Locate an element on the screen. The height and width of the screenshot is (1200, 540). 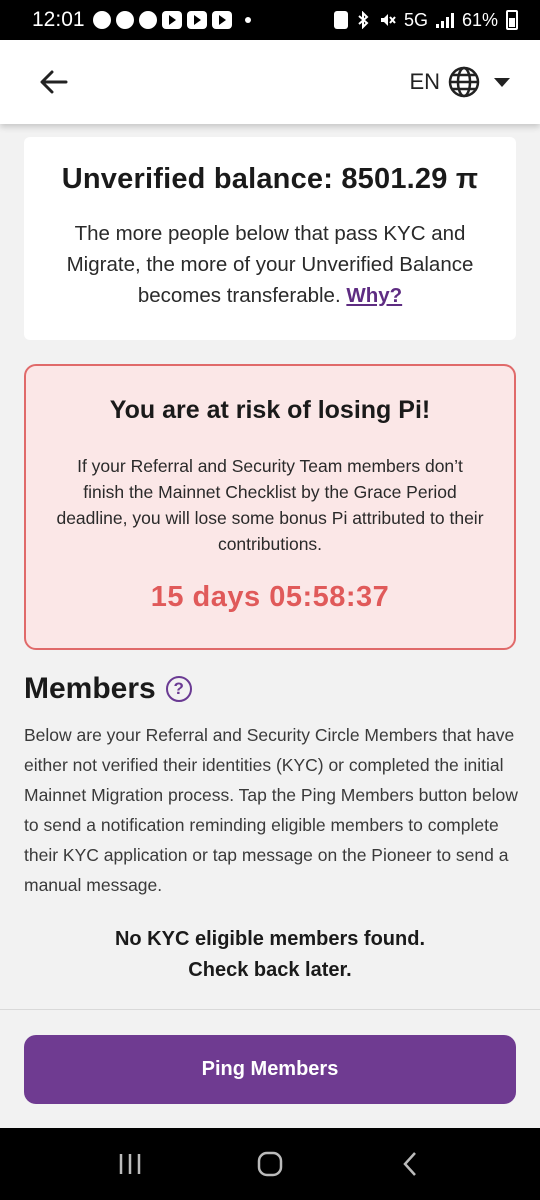
why-link: Why? is located at coordinates (374, 295).